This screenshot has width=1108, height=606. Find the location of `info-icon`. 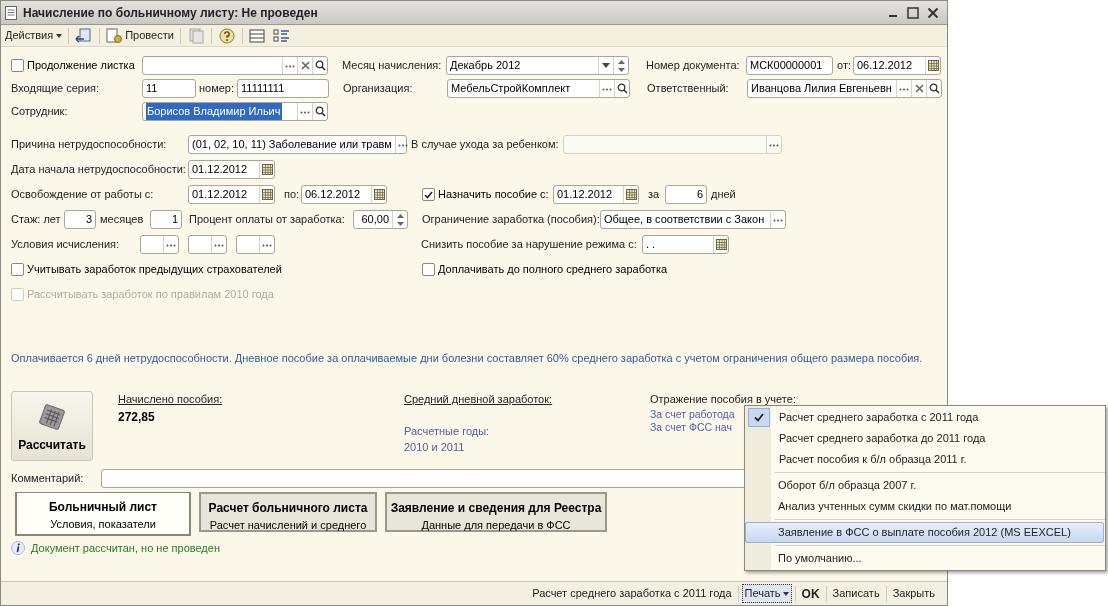

info-icon is located at coordinates (18, 548).